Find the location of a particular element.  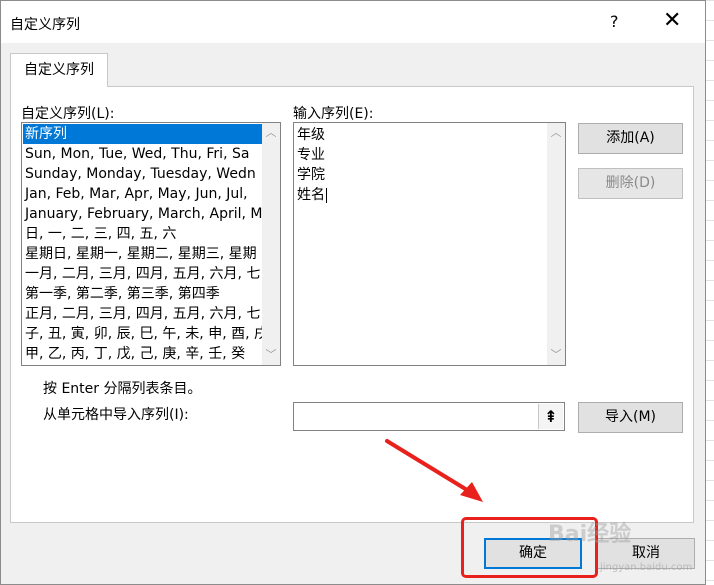

list-entries-lines: 年级 专业 学院 姓名 is located at coordinates (312, 165).